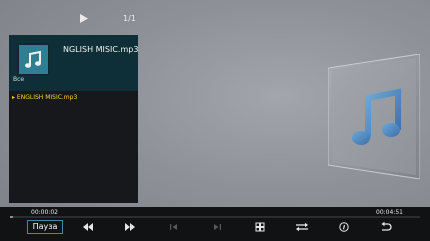 This screenshot has height=241, width=430. I want to click on track-thumbnail, so click(33, 59).